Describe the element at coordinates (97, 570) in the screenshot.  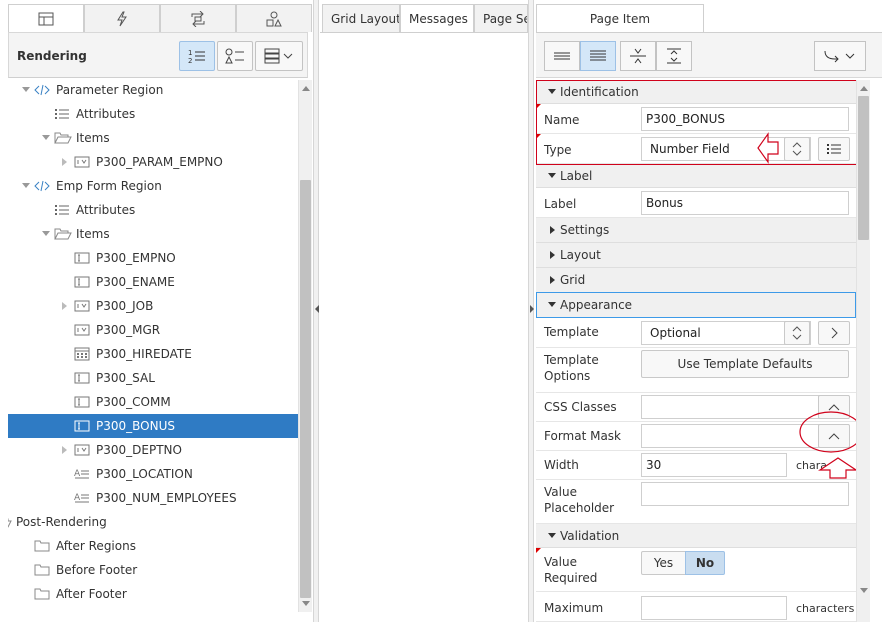
I see `tree-node-label: Before Footer` at that location.